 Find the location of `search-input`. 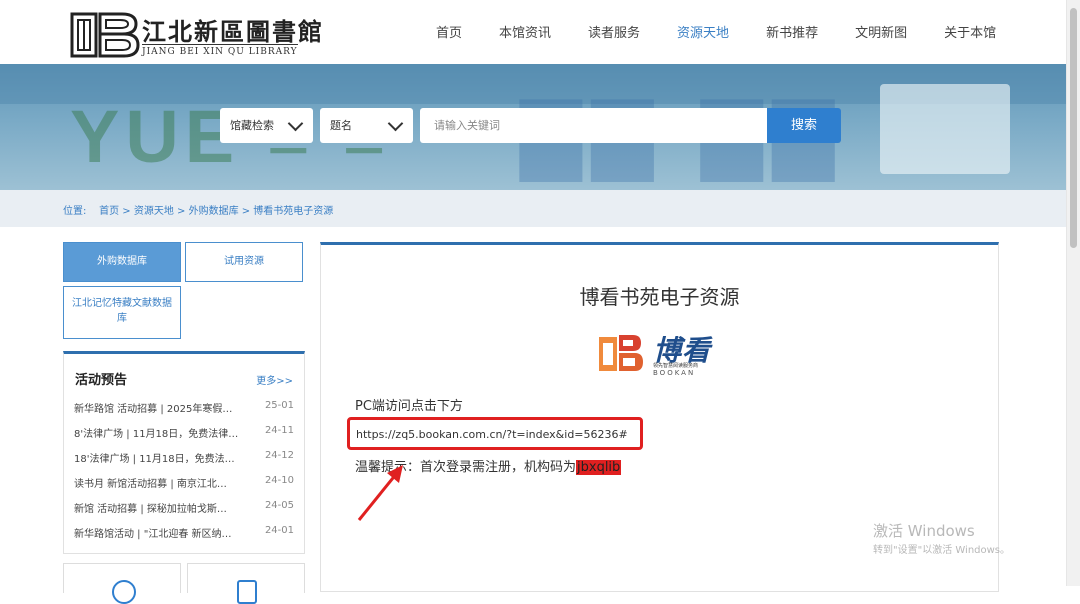

search-input is located at coordinates (593, 125).